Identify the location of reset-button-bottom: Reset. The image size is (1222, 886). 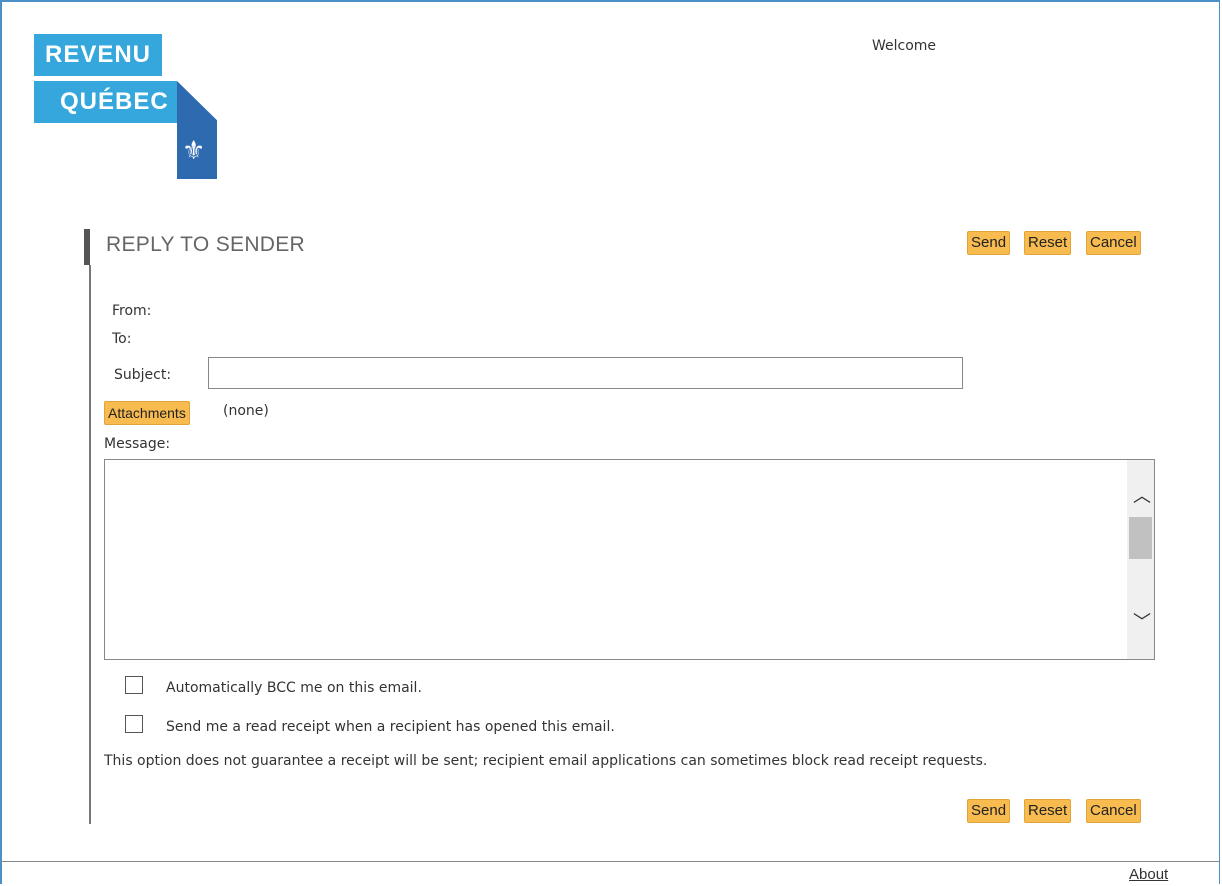
(1048, 811).